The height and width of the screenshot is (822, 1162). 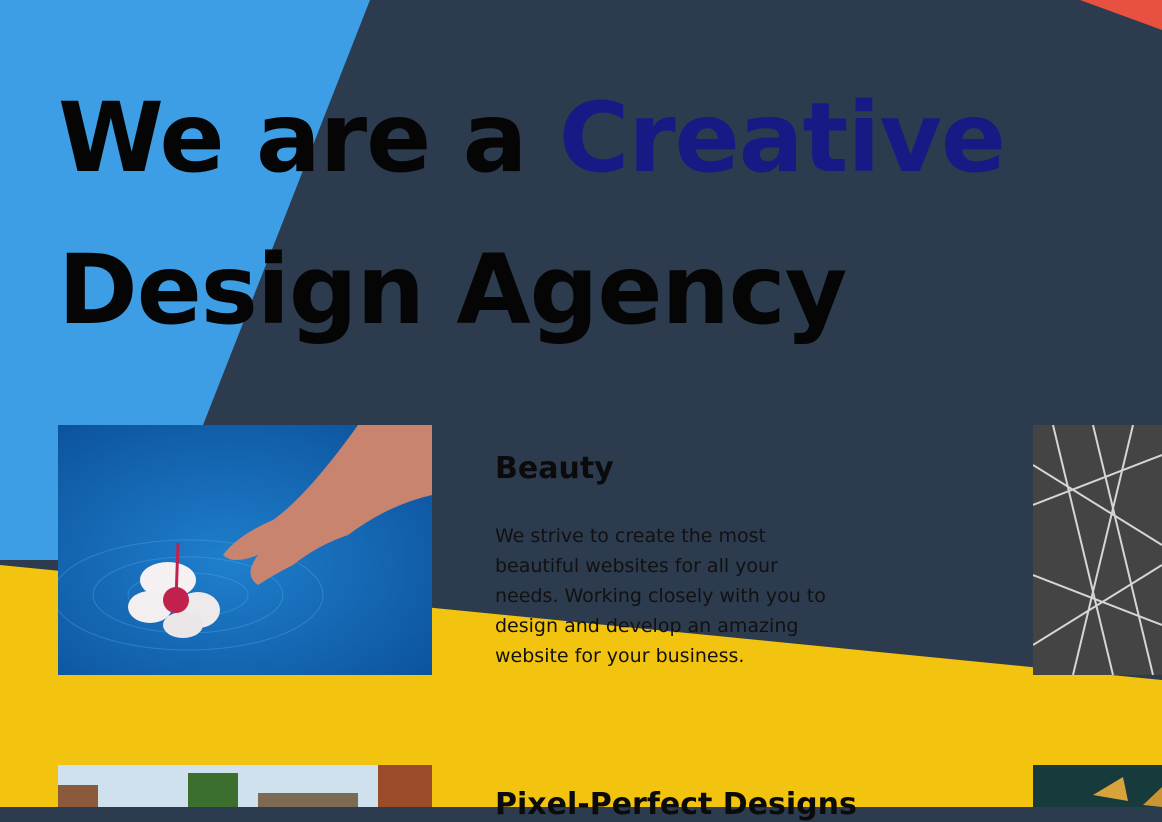 What do you see at coordinates (1097, 786) in the screenshot?
I see `teal-gold-image` at bounding box center [1097, 786].